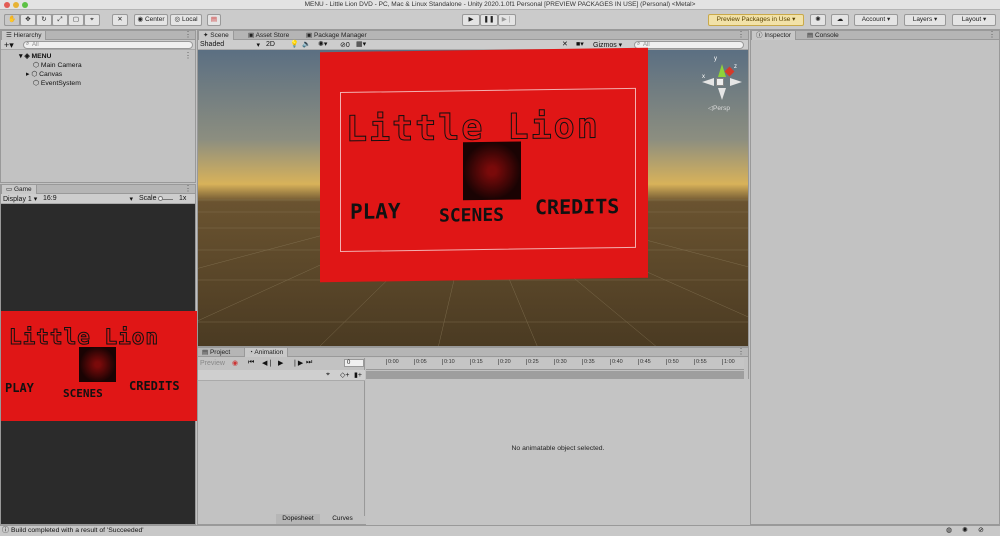  What do you see at coordinates (818, 20) in the screenshot?
I see `collab-icon: ✺` at bounding box center [818, 20].